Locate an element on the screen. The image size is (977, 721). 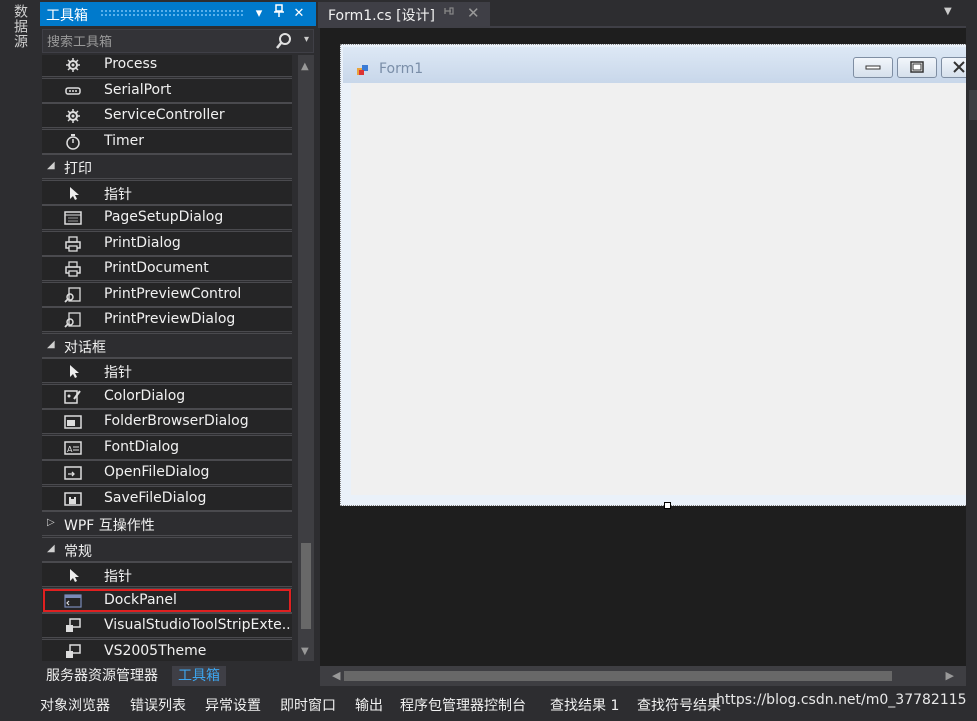
item-label: PrintPreviewControl is located at coordinates (173, 293).